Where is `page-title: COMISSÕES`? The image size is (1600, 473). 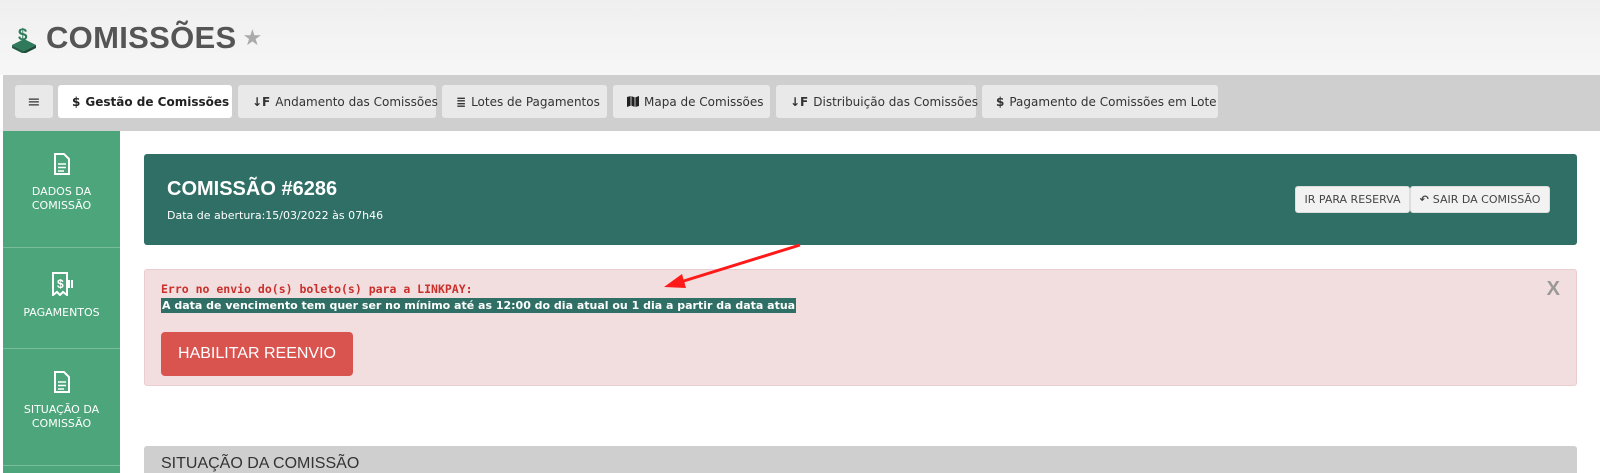 page-title: COMISSÕES is located at coordinates (141, 37).